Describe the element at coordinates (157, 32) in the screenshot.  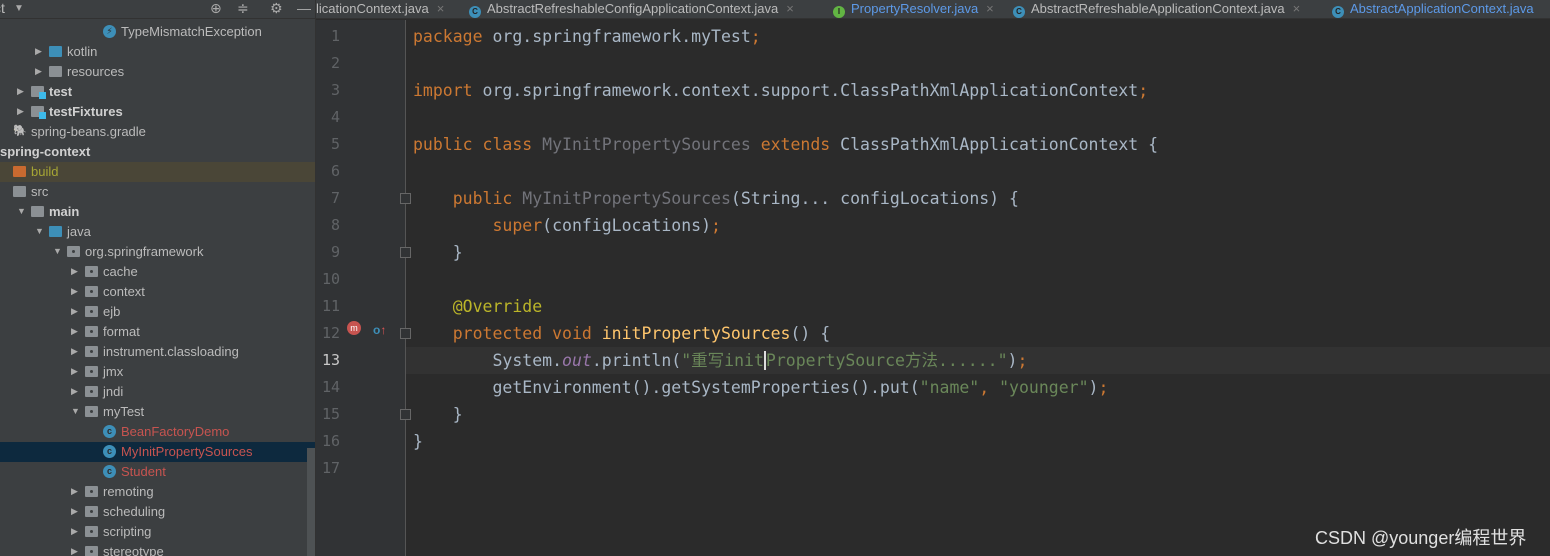
I see `tree-item: ⚡ TypeMismatchException` at that location.